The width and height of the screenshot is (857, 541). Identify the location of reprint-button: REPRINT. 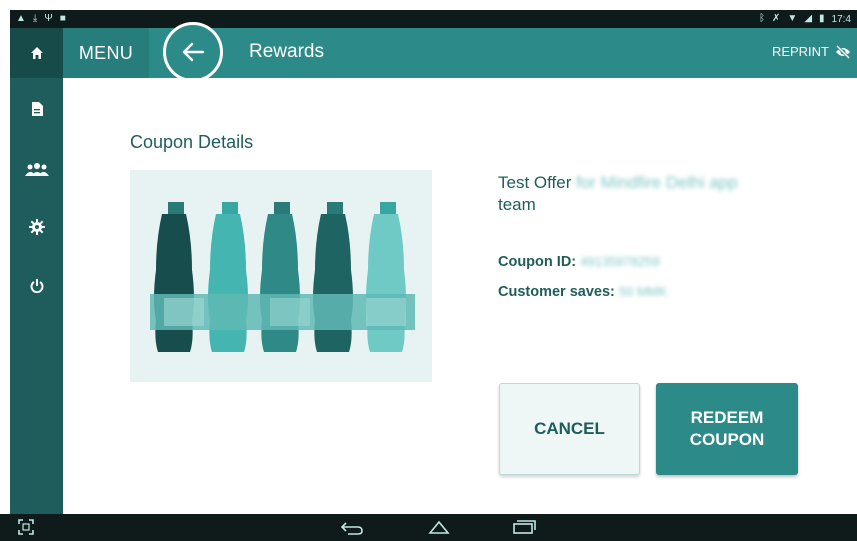
(811, 51).